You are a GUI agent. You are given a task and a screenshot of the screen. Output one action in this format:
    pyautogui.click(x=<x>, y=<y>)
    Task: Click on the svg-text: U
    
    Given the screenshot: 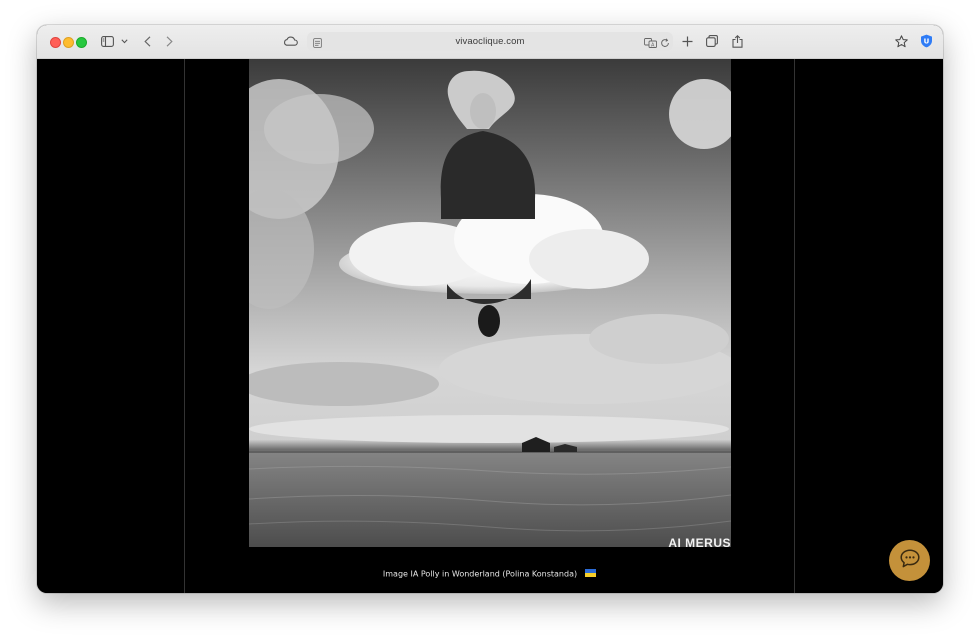 What is the action you would take?
    pyautogui.click(x=926, y=42)
    